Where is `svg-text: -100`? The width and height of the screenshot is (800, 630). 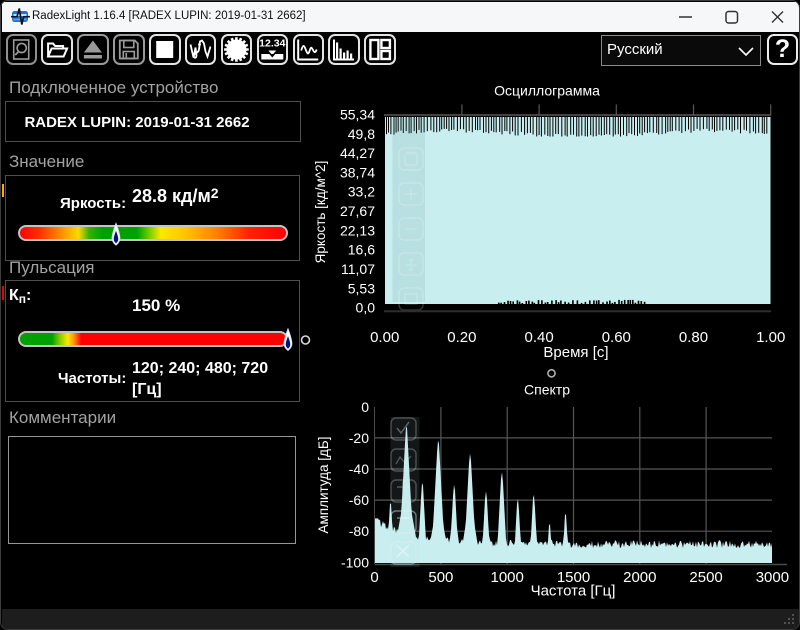
svg-text: -100 is located at coordinates (355, 562).